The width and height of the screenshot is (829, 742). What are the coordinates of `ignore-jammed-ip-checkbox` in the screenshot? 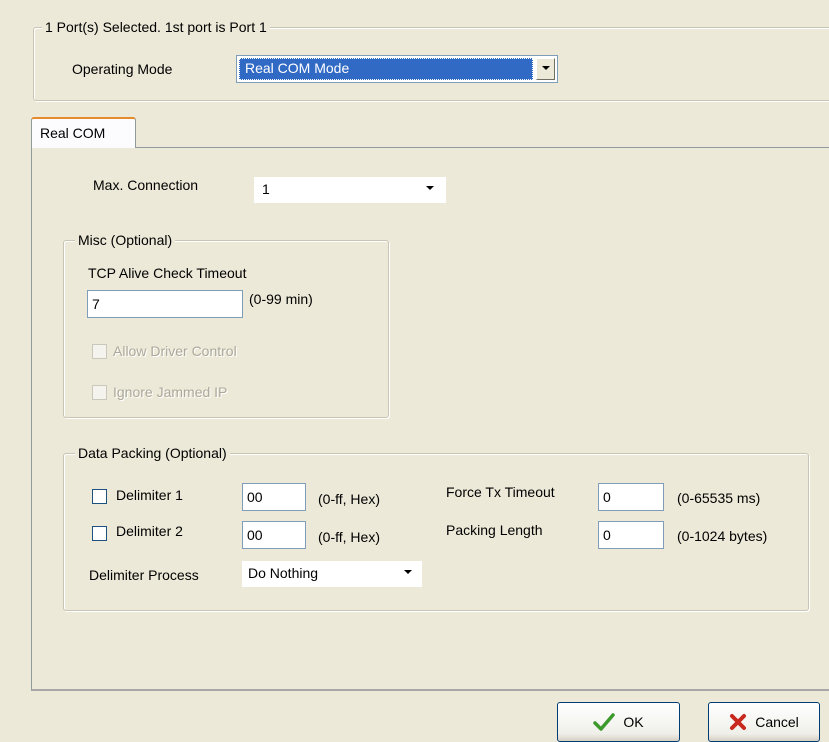 It's located at (99, 392).